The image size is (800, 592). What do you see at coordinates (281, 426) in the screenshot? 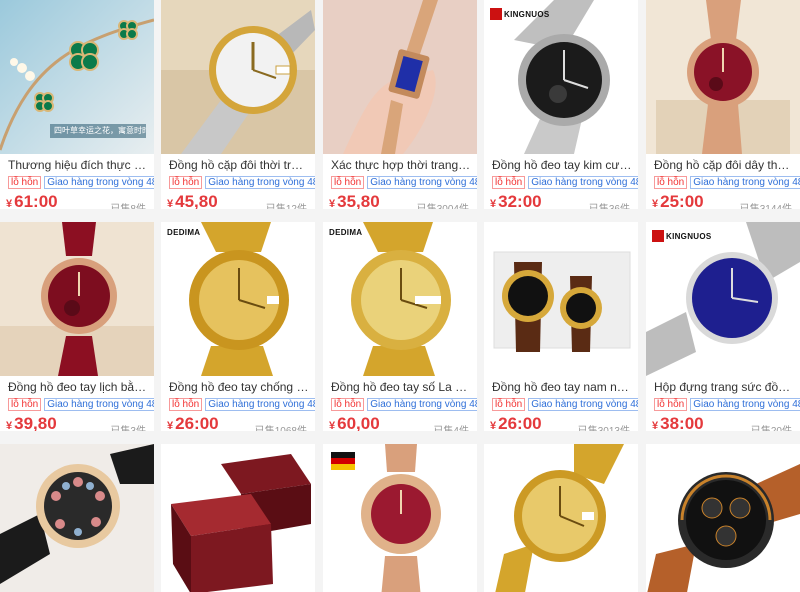
I see `sold-count: 已售1068件` at bounding box center [281, 426].